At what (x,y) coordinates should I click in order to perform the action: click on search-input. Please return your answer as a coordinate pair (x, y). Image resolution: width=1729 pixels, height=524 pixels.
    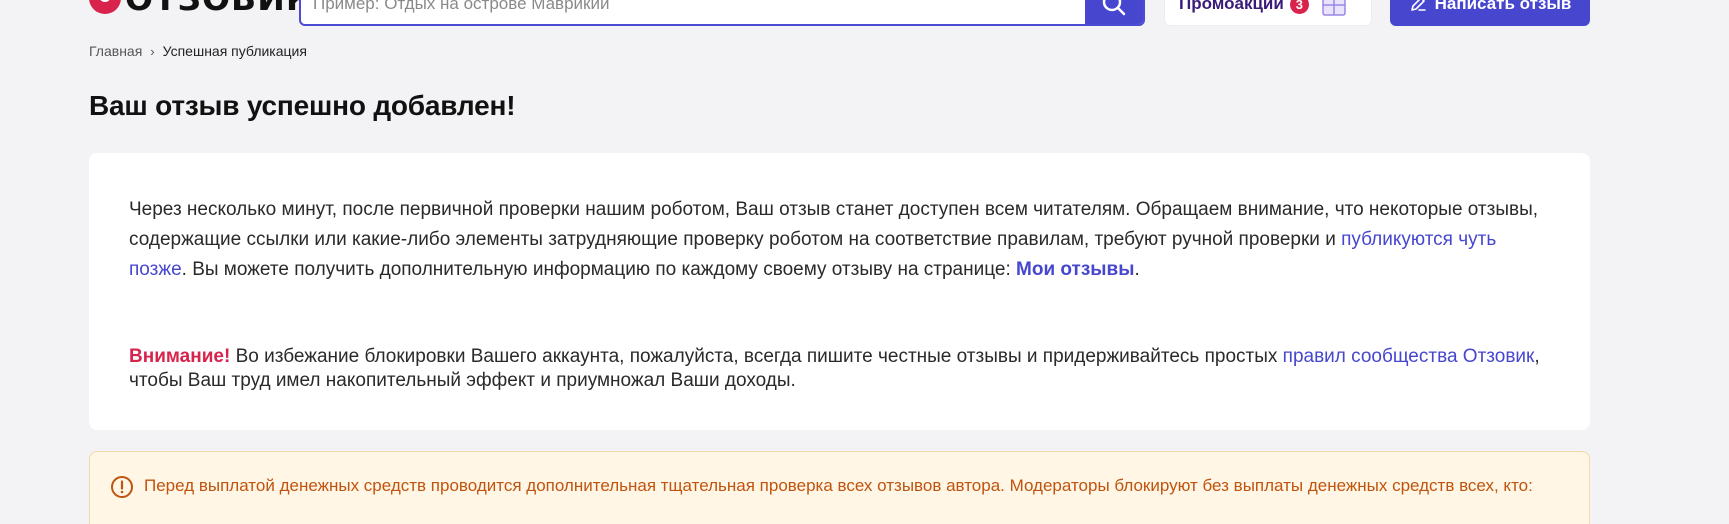
    Looking at the image, I should click on (693, 12).